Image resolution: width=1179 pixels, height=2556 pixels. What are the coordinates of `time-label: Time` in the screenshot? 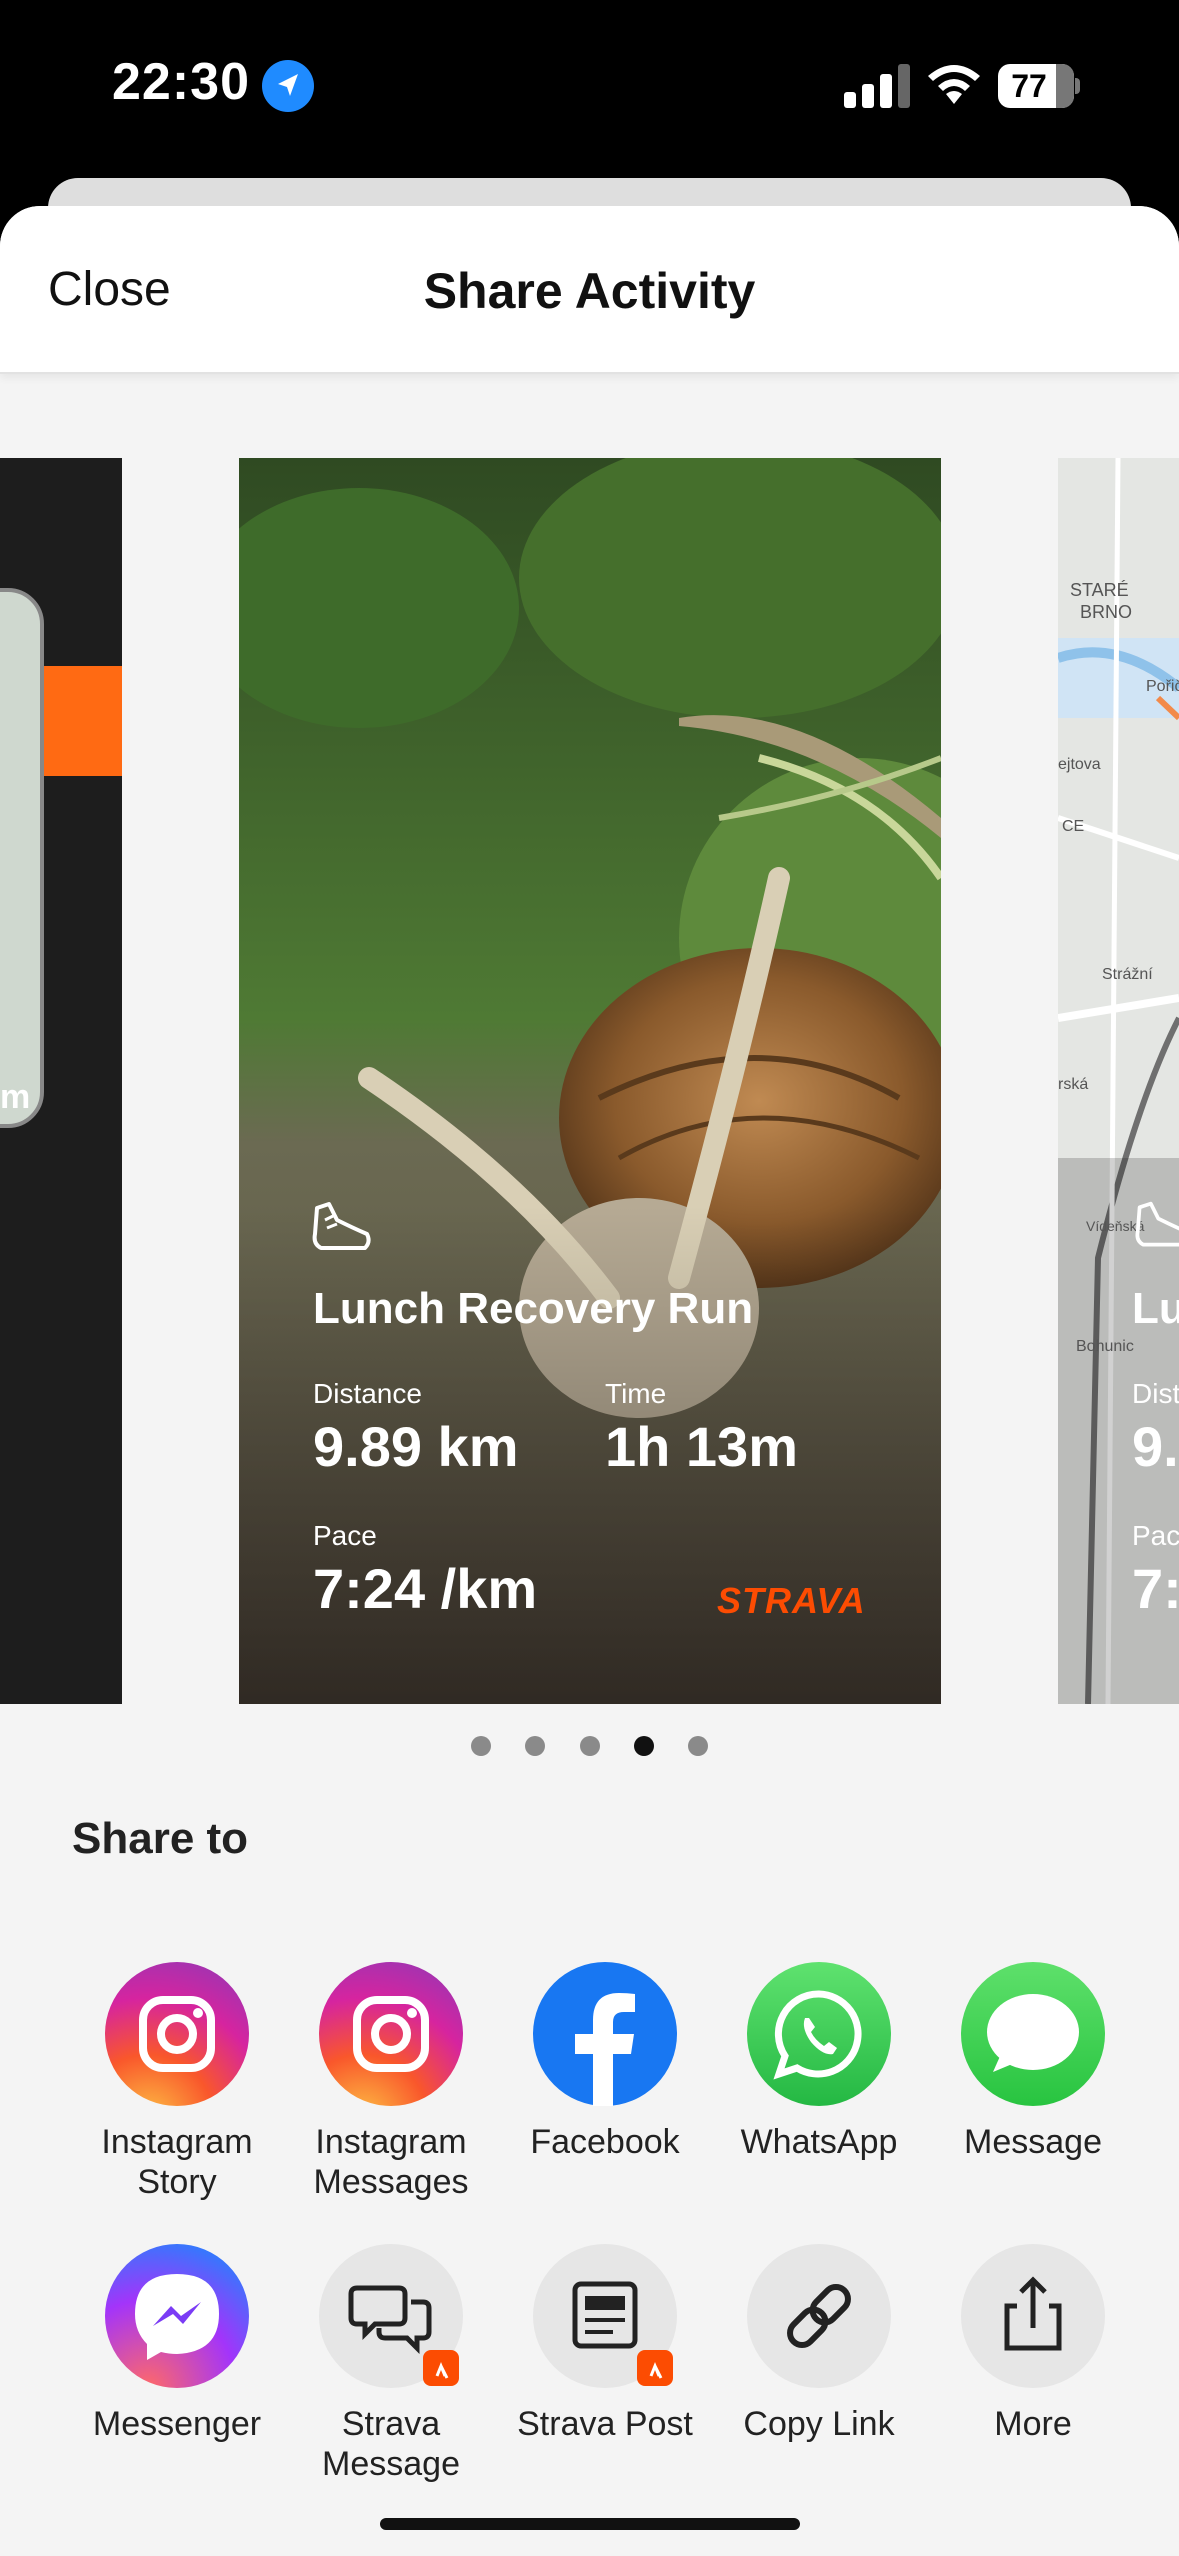 It's located at (636, 1393).